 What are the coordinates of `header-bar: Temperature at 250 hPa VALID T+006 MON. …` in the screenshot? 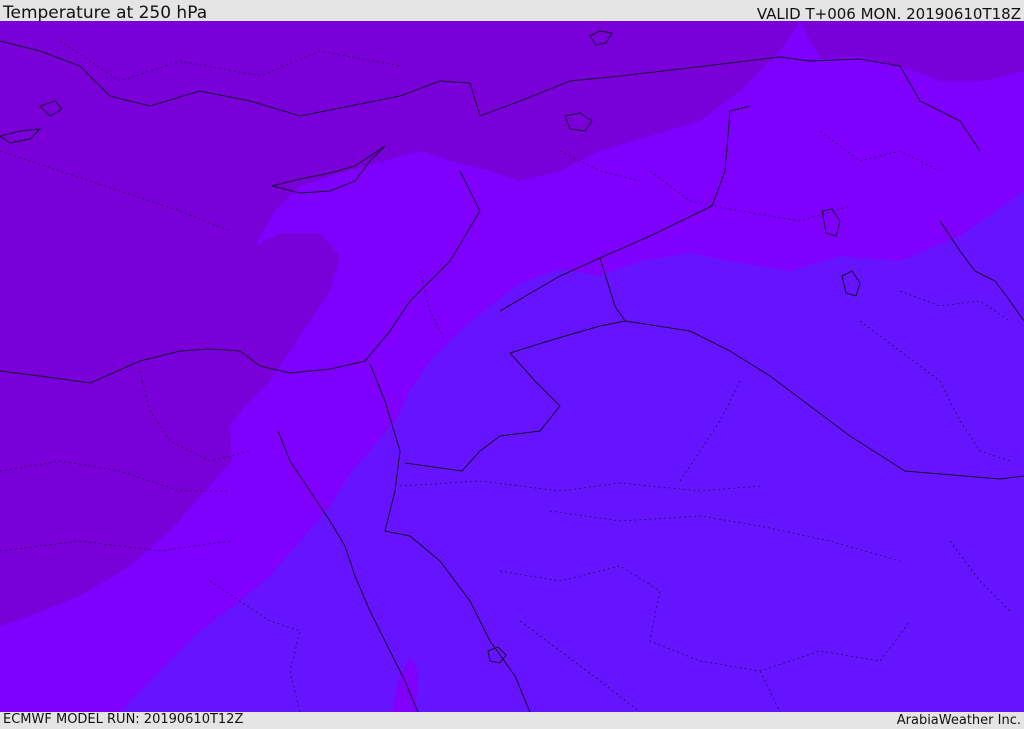 It's located at (512, 11).